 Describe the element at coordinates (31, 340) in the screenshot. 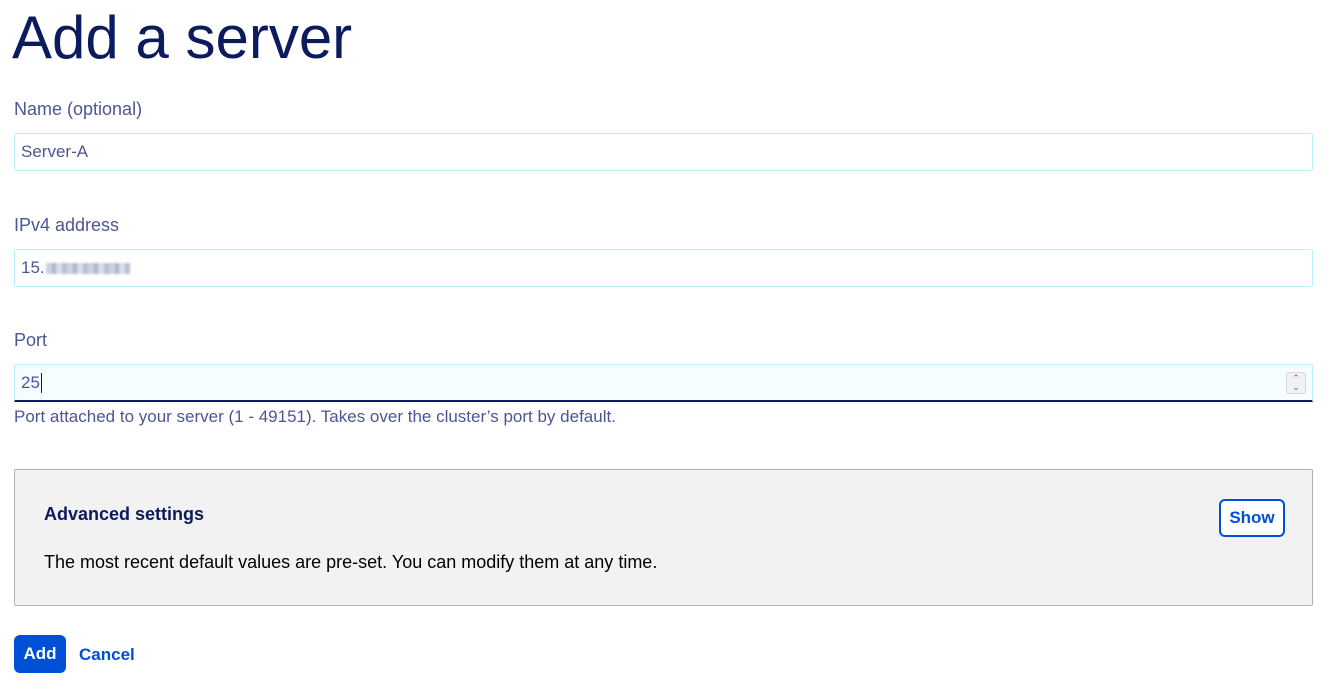

I see `port-label: Port` at that location.